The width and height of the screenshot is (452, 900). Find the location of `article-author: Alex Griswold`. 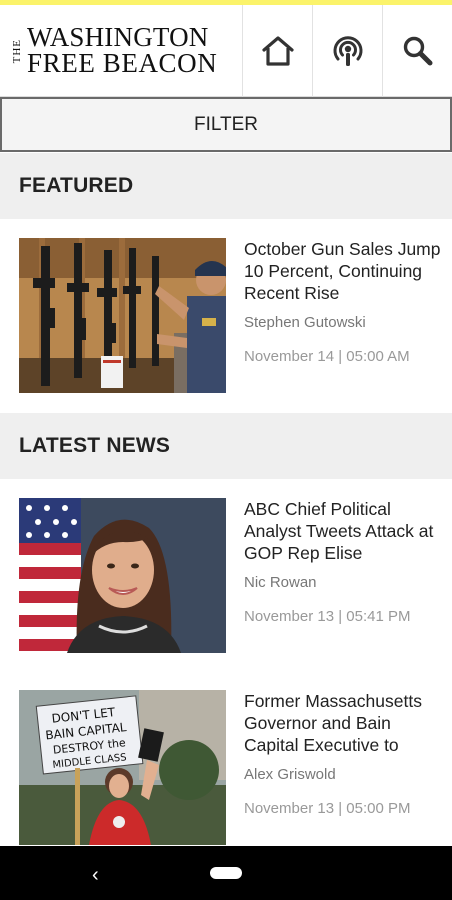

article-author: Alex Griswold is located at coordinates (290, 774).